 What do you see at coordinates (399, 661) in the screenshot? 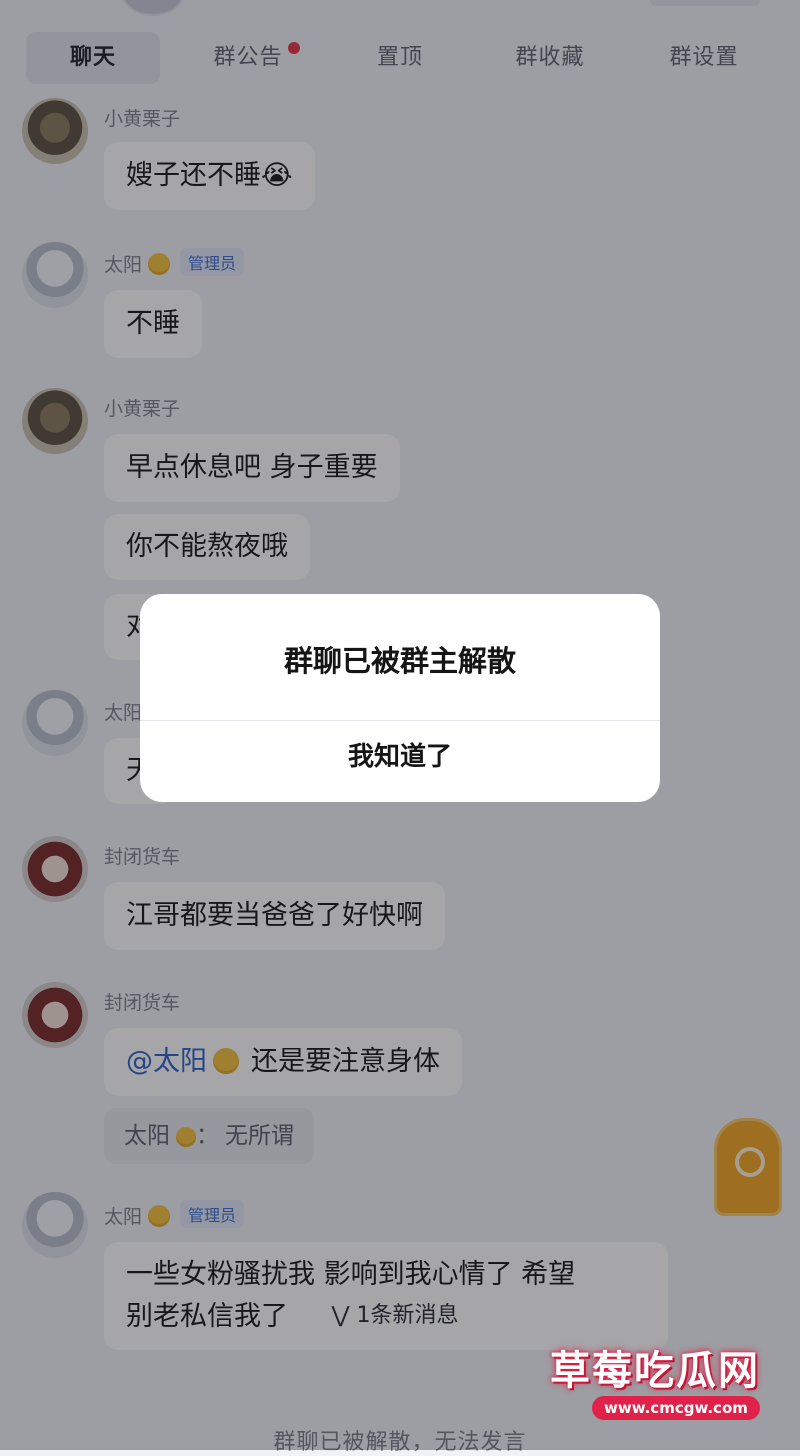
I see `dialog-title: 群聊已被群主解散` at bounding box center [399, 661].